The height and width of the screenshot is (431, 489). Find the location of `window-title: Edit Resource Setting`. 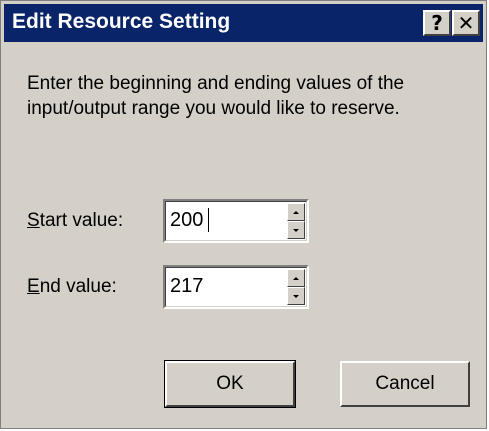

window-title: Edit Resource Setting is located at coordinates (121, 21).